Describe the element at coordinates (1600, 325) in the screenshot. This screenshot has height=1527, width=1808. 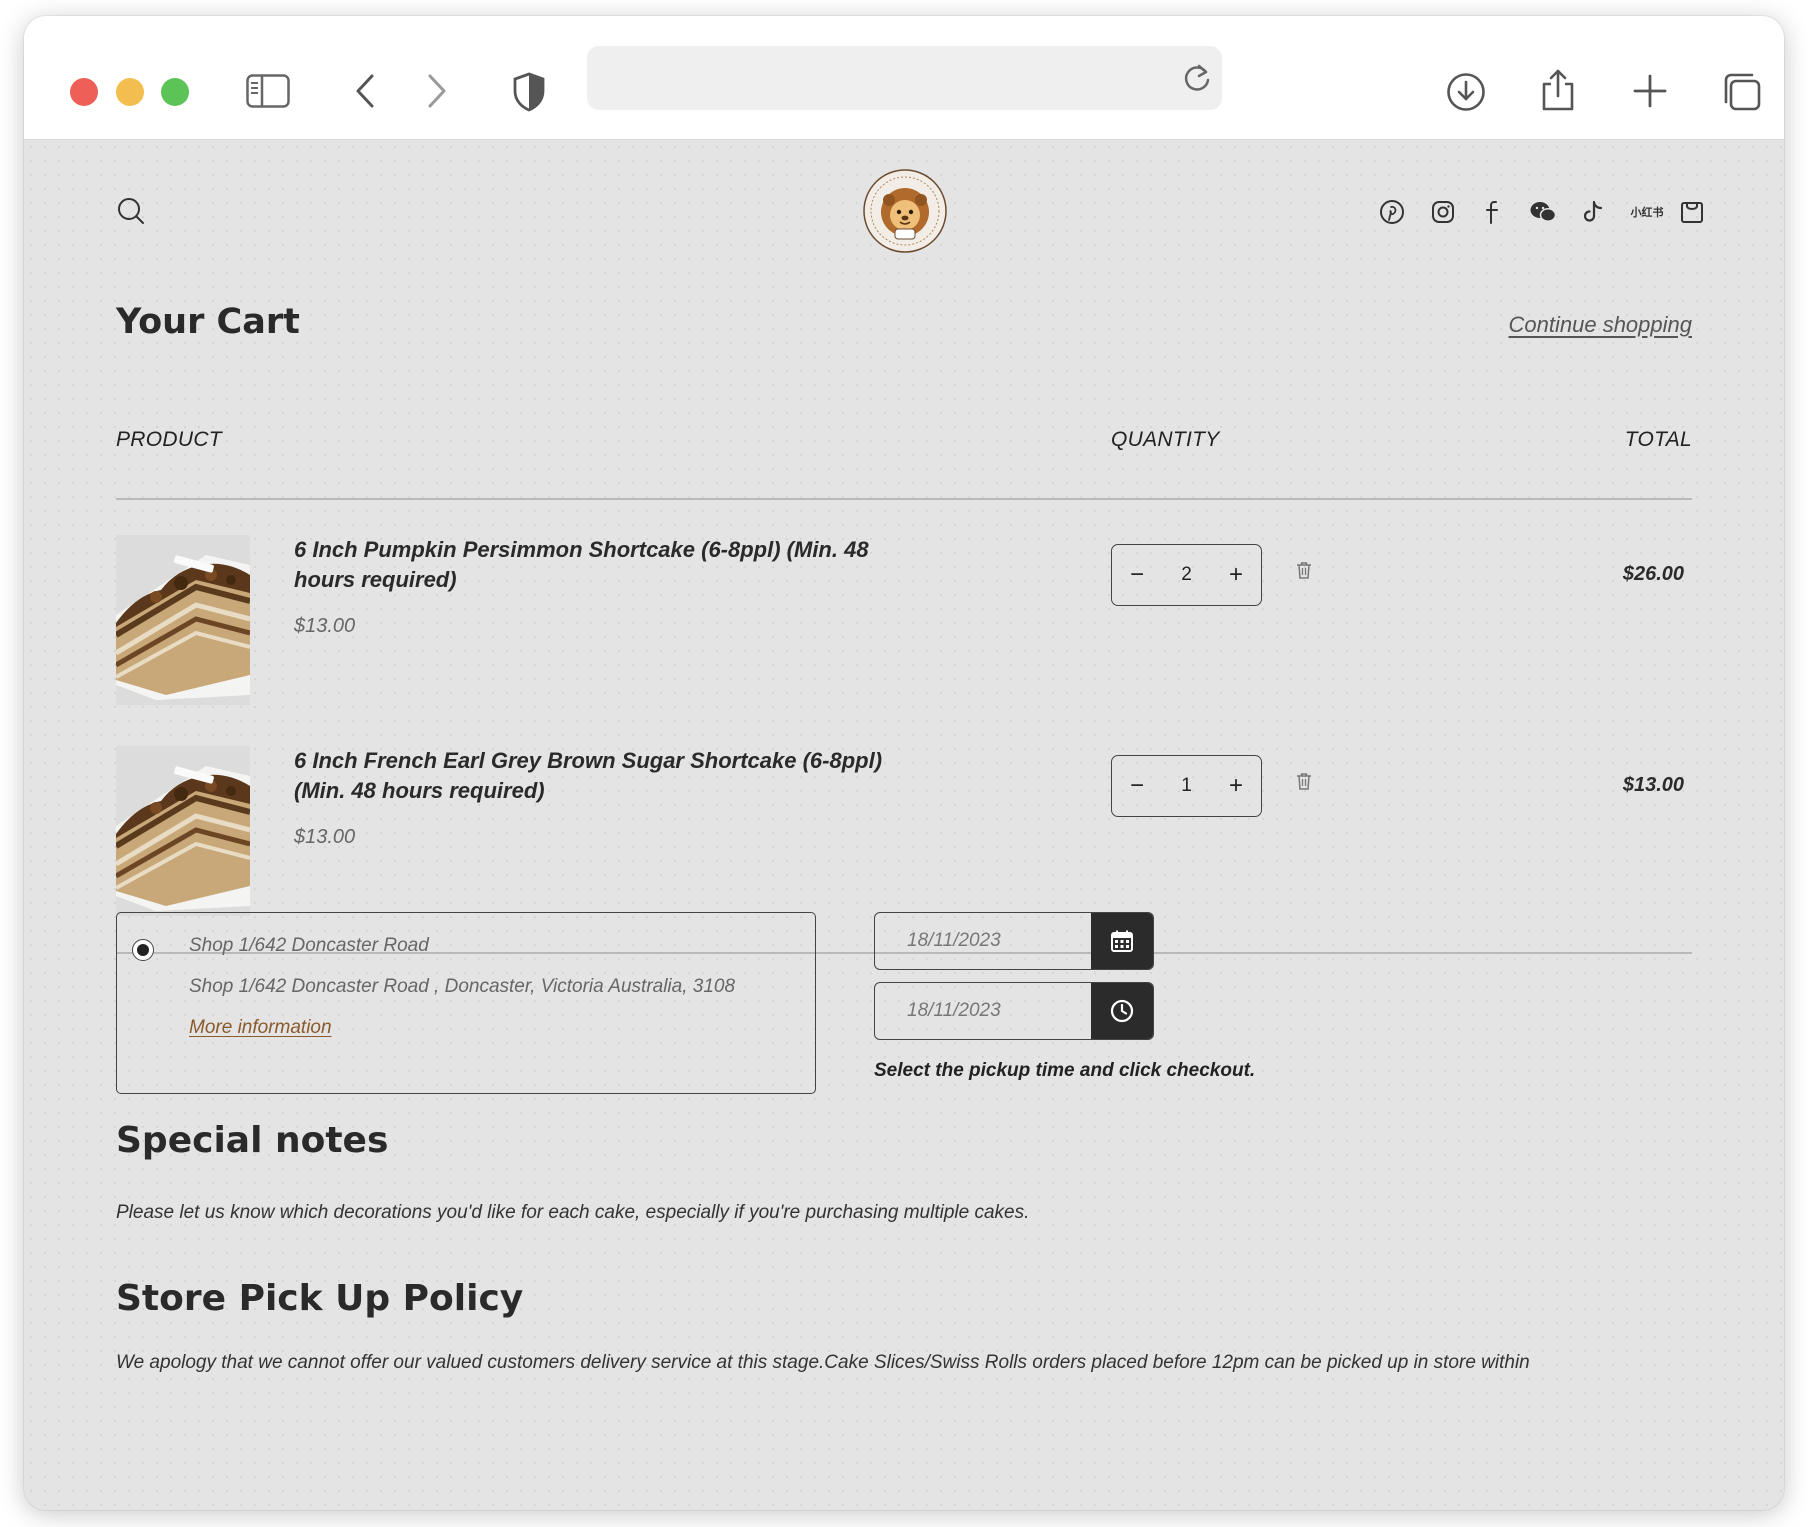
I see `continue-shopping-link: Continue shopping` at that location.